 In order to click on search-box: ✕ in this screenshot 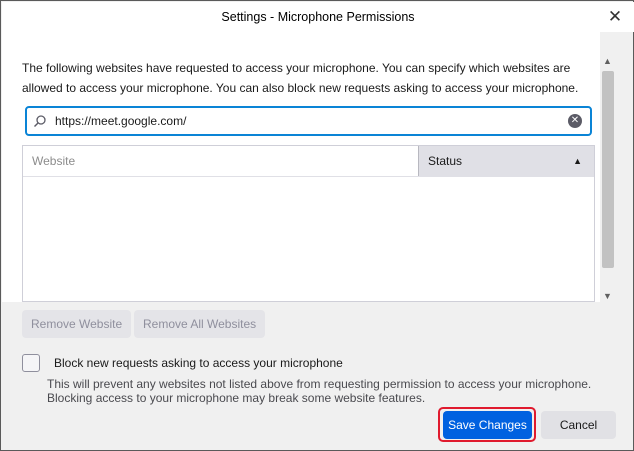, I will do `click(308, 121)`.